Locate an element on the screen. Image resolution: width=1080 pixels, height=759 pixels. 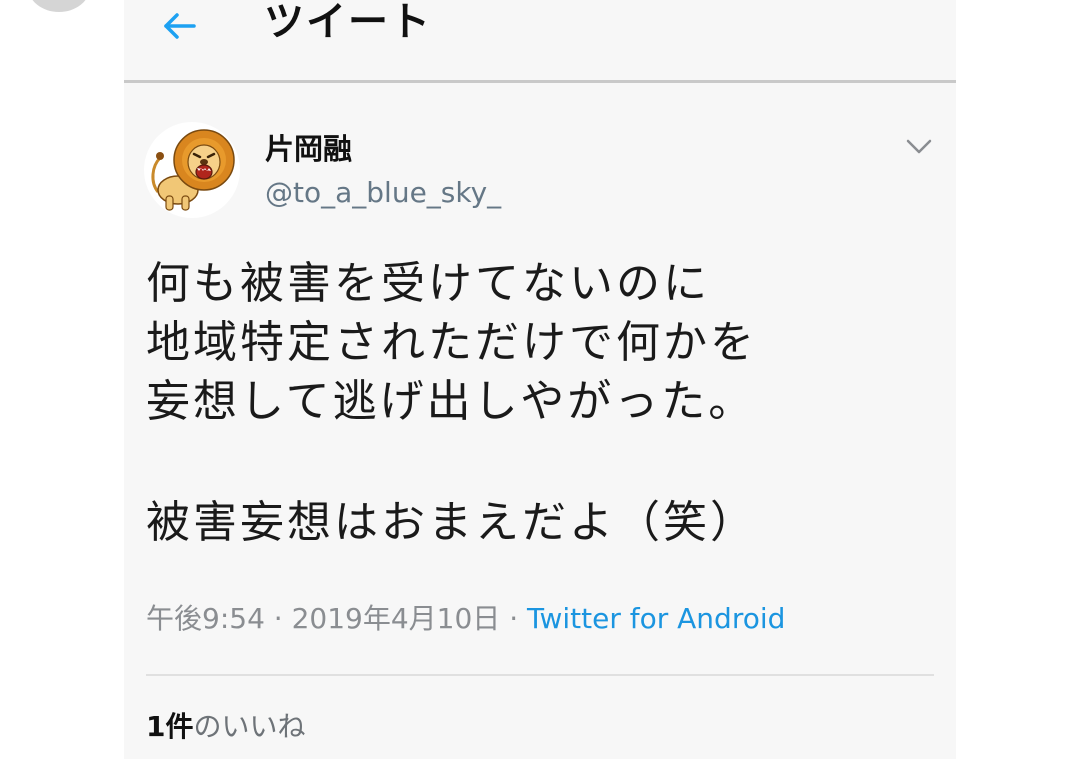
chevron-down-icon is located at coordinates (919, 146).